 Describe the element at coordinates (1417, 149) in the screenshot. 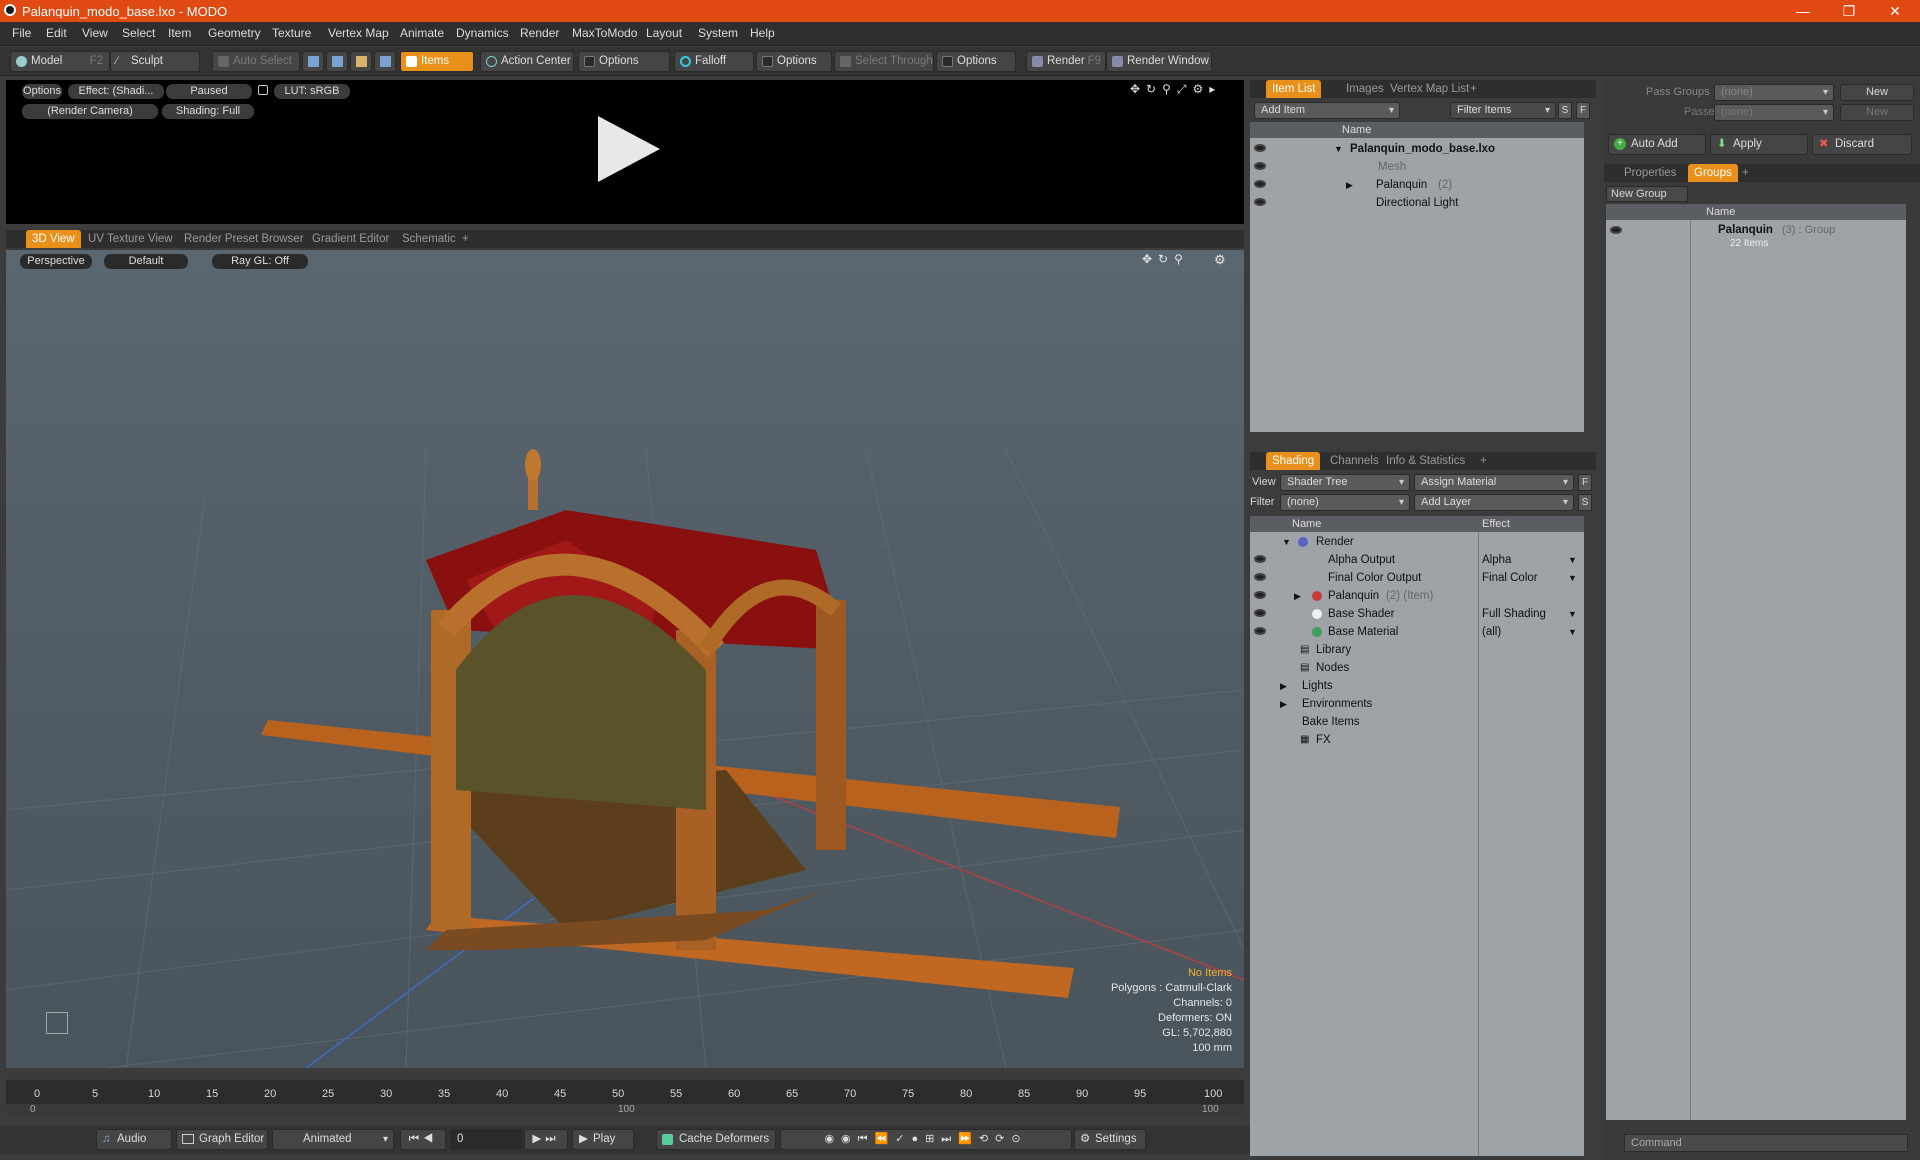

I see `list-item: ▼ Palanquin_modo_base.lxo` at that location.